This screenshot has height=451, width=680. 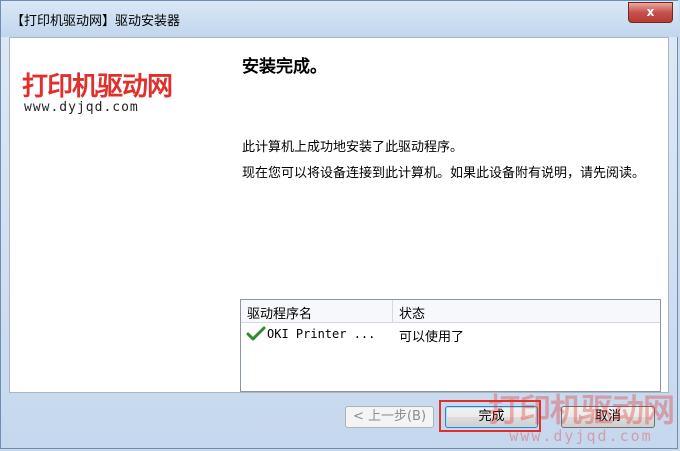 I want to click on connect-device-message: 现在您可以将设备连接到此计算机。如果此设备附有说明，请先阅读。, so click(x=444, y=173).